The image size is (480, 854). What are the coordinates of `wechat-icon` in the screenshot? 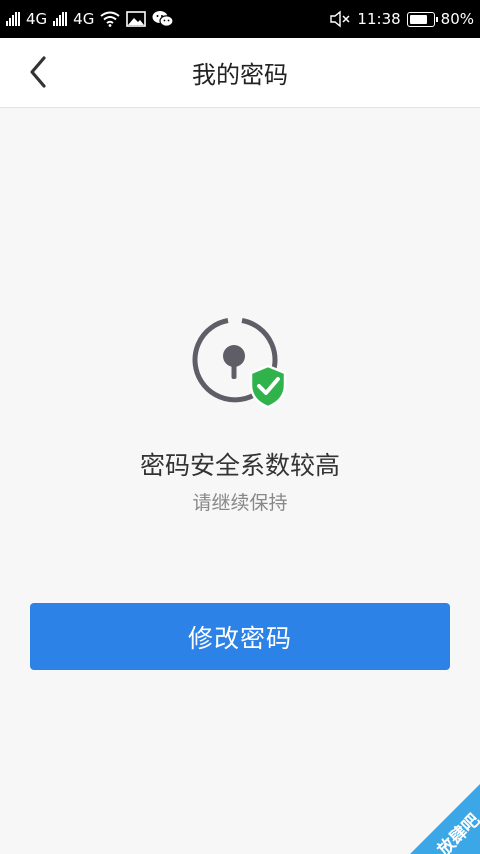 It's located at (163, 19).